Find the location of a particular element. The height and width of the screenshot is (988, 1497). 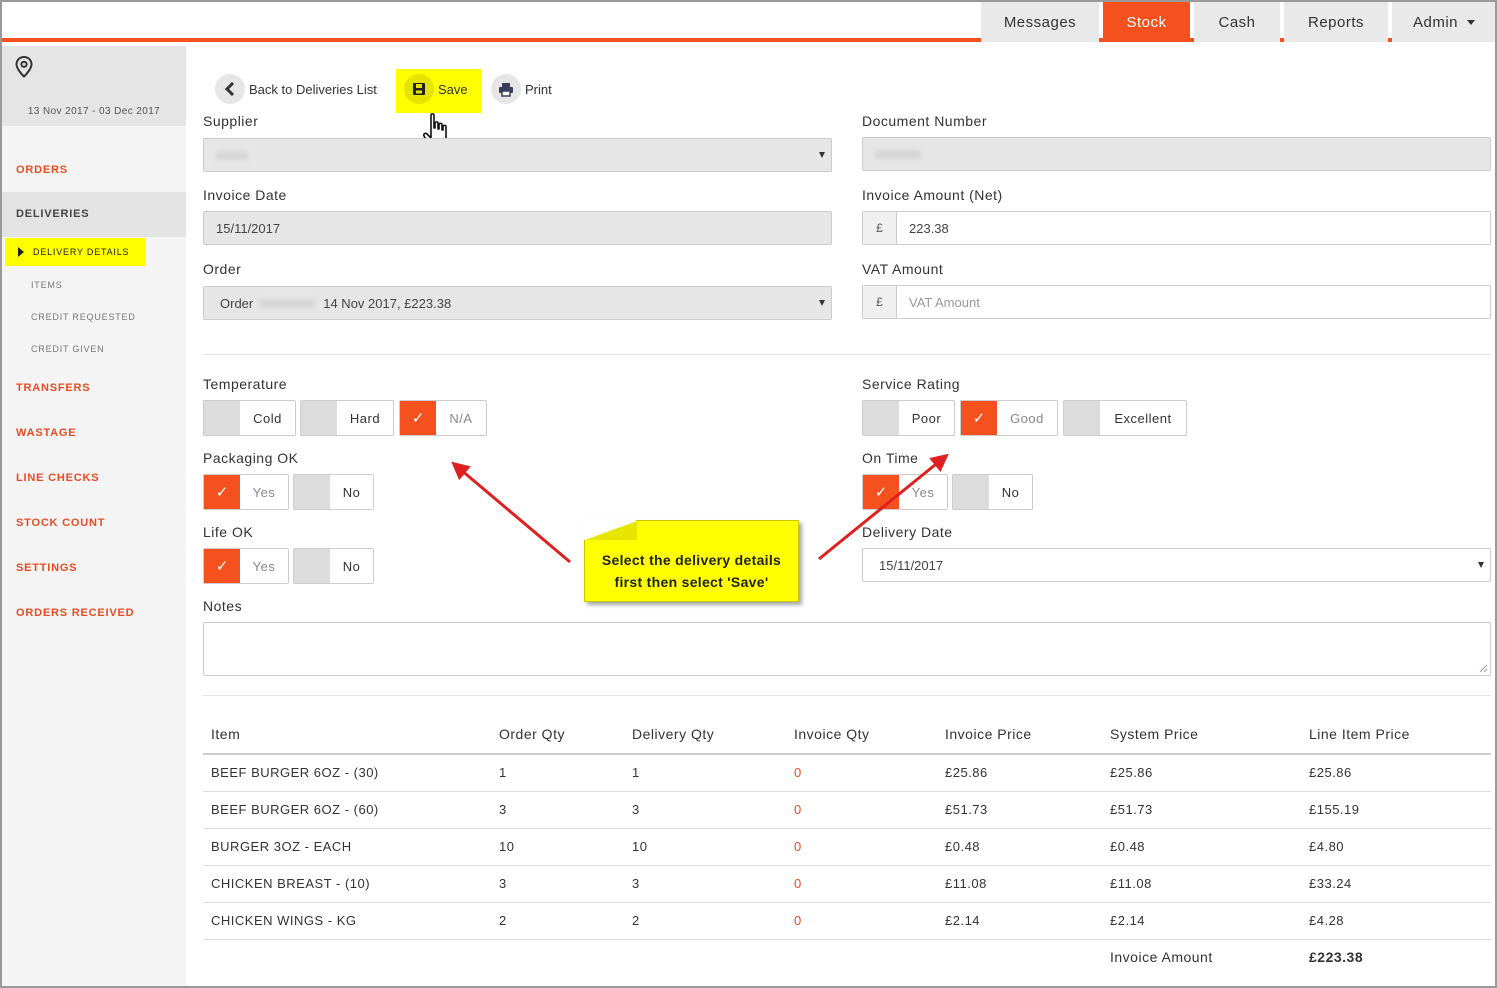

tab-messages: Messages is located at coordinates (1040, 22).